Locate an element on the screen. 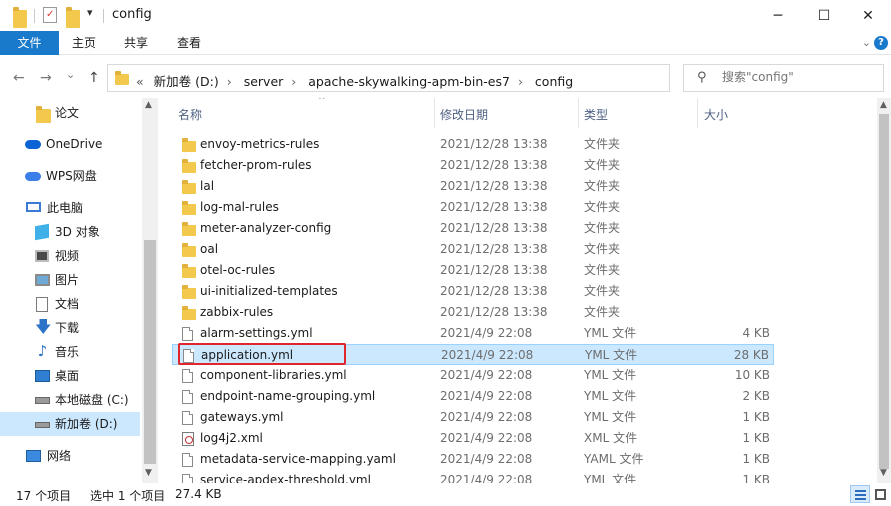 This screenshot has height=506, width=891. maximize-button: ☐ is located at coordinates (824, 15).